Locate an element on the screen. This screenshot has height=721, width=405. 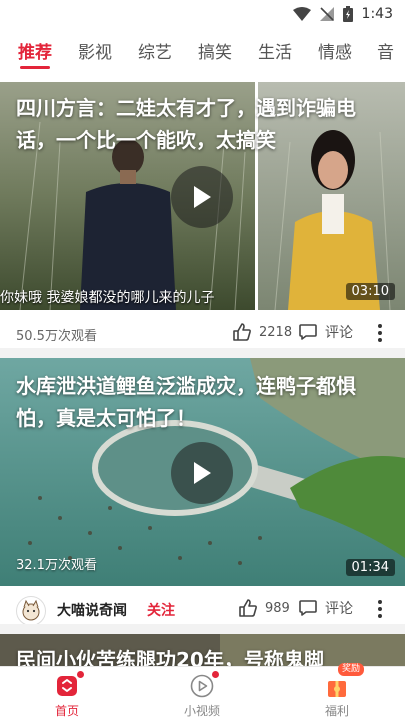
tab-emotion: 情感 is located at coordinates (335, 50).